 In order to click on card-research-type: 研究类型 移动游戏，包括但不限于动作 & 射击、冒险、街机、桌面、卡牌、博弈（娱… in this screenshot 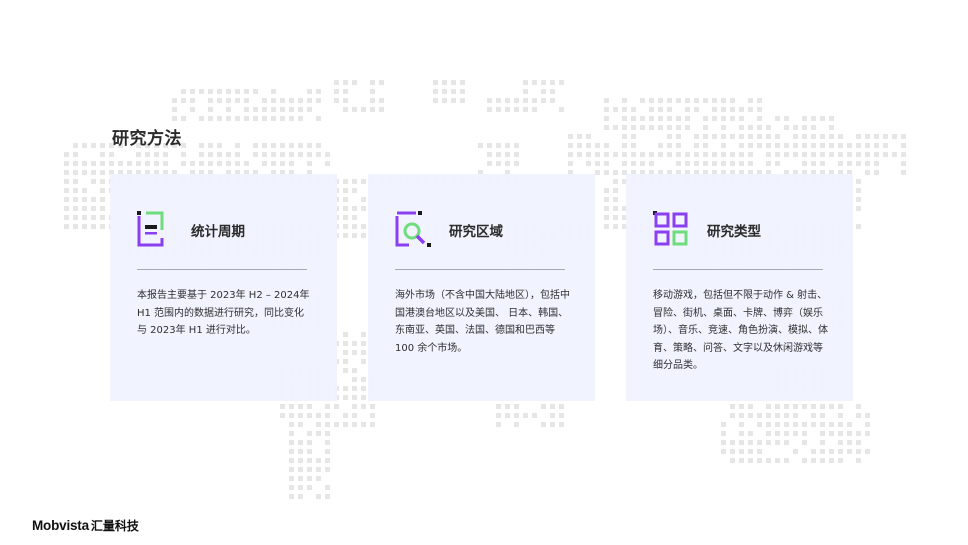, I will do `click(739, 287)`.